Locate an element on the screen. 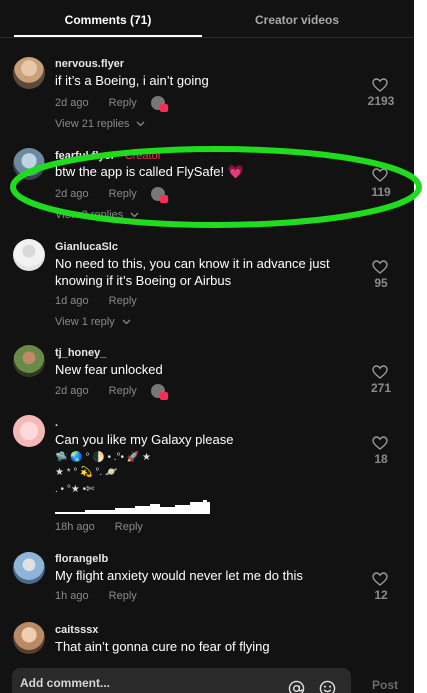 The width and height of the screenshot is (427, 693). emoji-art-line: 🛸 🌏 ° 🌓 • .°• 🚀 ★ is located at coordinates (103, 457).